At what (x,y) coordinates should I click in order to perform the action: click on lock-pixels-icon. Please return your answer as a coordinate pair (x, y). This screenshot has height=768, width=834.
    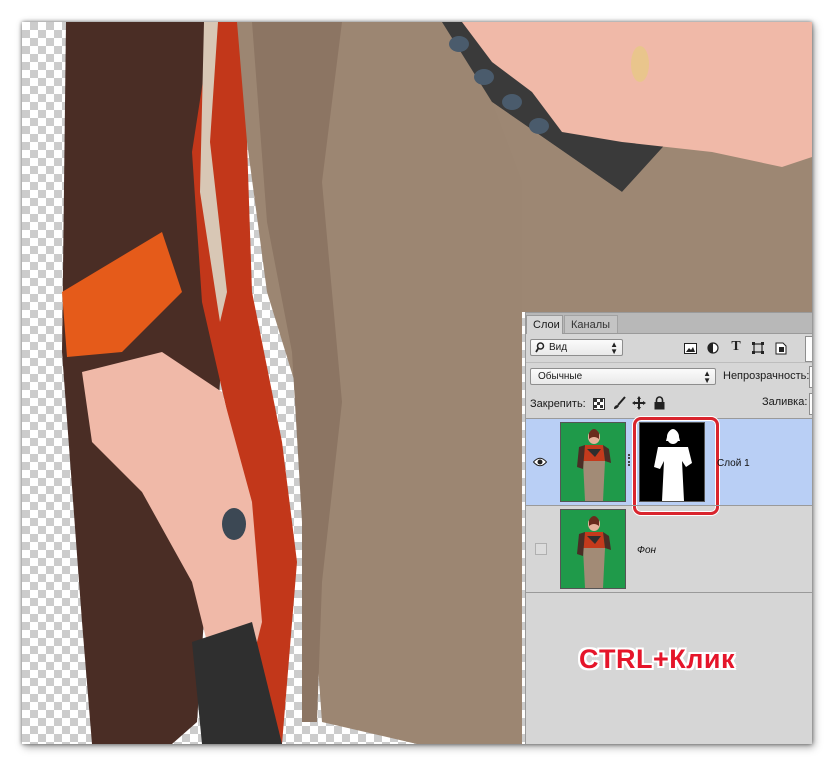
    Looking at the image, I should click on (619, 403).